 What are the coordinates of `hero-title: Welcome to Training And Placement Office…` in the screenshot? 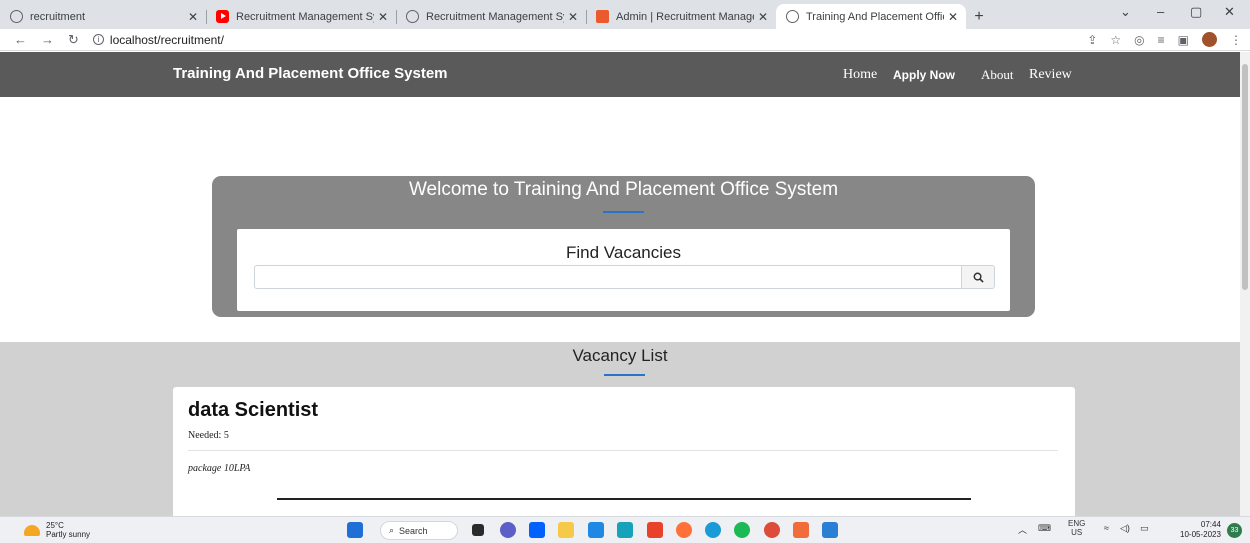 It's located at (623, 189).